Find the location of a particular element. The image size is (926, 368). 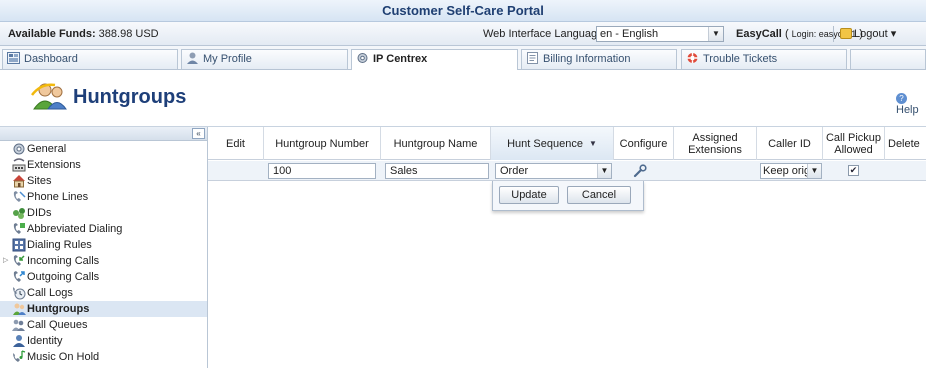

abbreviated-dialing-icon is located at coordinates (19, 228).